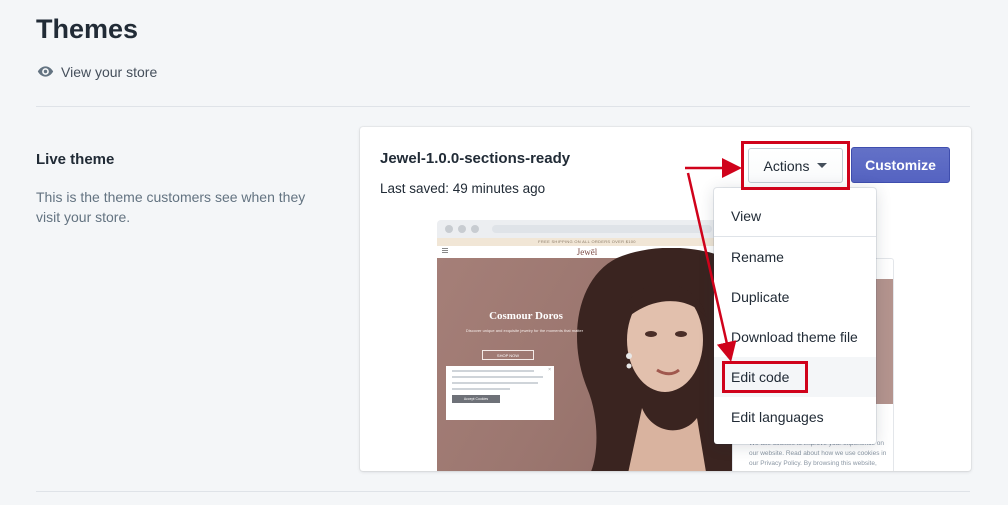 Image resolution: width=1008 pixels, height=505 pixels. I want to click on model-portrait, so click(657, 359).